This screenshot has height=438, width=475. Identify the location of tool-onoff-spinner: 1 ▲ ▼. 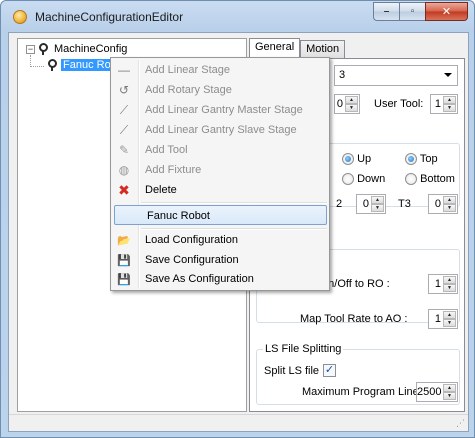
(443, 284).